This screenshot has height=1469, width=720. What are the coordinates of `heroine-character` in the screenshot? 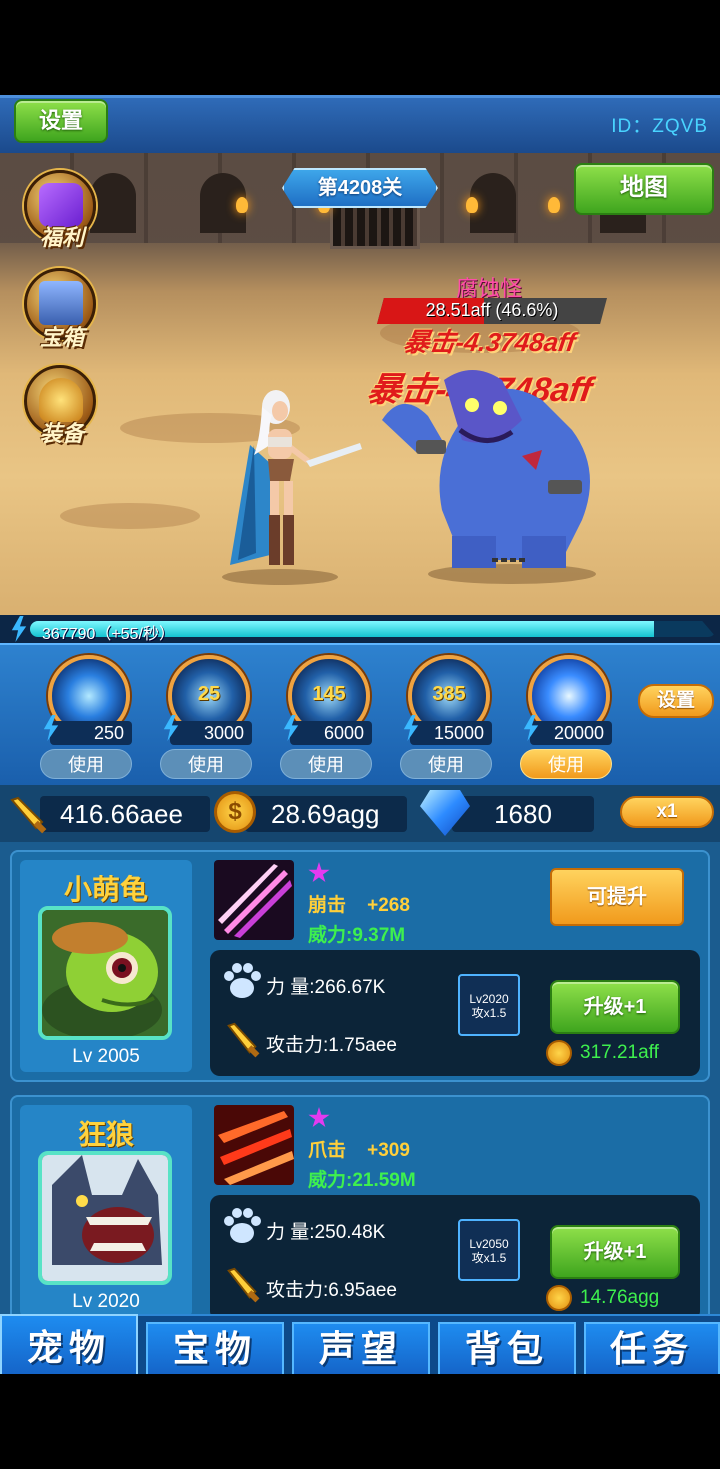 It's located at (292, 487).